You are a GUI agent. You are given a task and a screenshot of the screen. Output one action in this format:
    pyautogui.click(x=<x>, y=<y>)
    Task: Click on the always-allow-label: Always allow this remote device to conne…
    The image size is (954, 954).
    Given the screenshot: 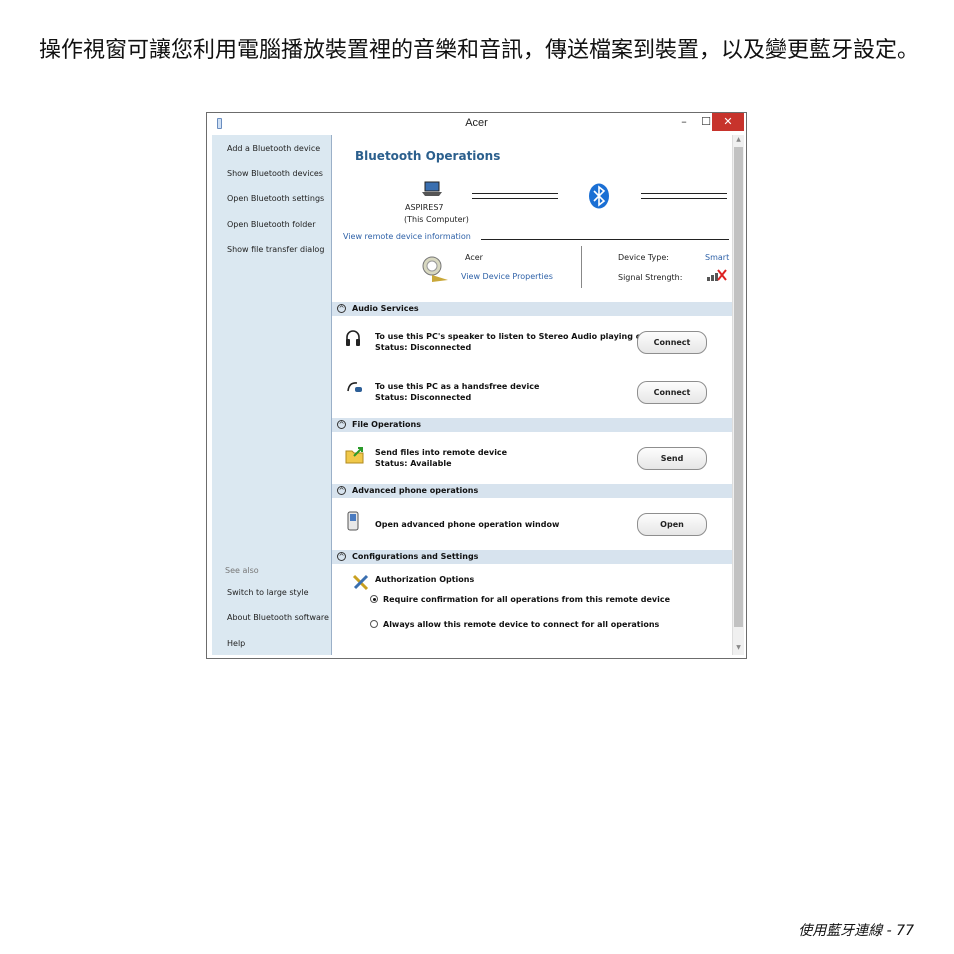 What is the action you would take?
    pyautogui.click(x=521, y=624)
    